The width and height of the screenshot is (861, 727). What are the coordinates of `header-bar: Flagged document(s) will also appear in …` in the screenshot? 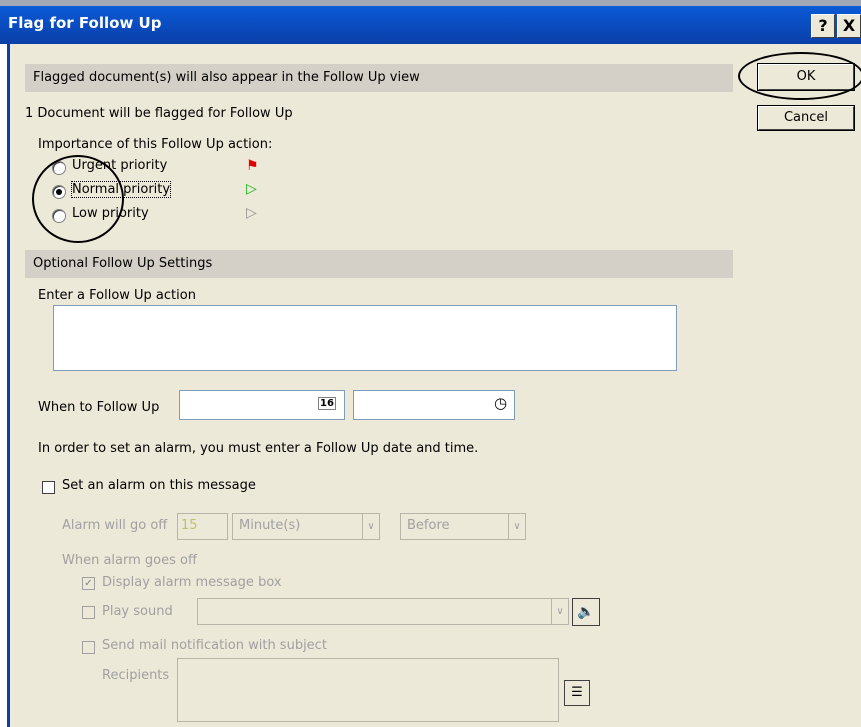 It's located at (379, 78).